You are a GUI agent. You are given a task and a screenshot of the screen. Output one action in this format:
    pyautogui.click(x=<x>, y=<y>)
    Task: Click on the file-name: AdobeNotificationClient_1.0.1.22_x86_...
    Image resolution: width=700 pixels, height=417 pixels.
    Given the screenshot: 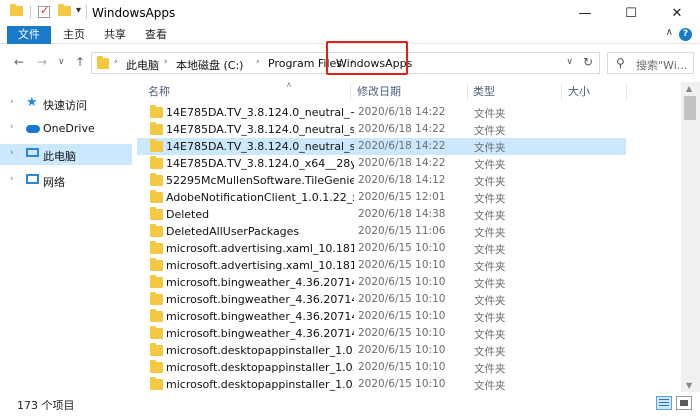 What is the action you would take?
    pyautogui.click(x=260, y=197)
    